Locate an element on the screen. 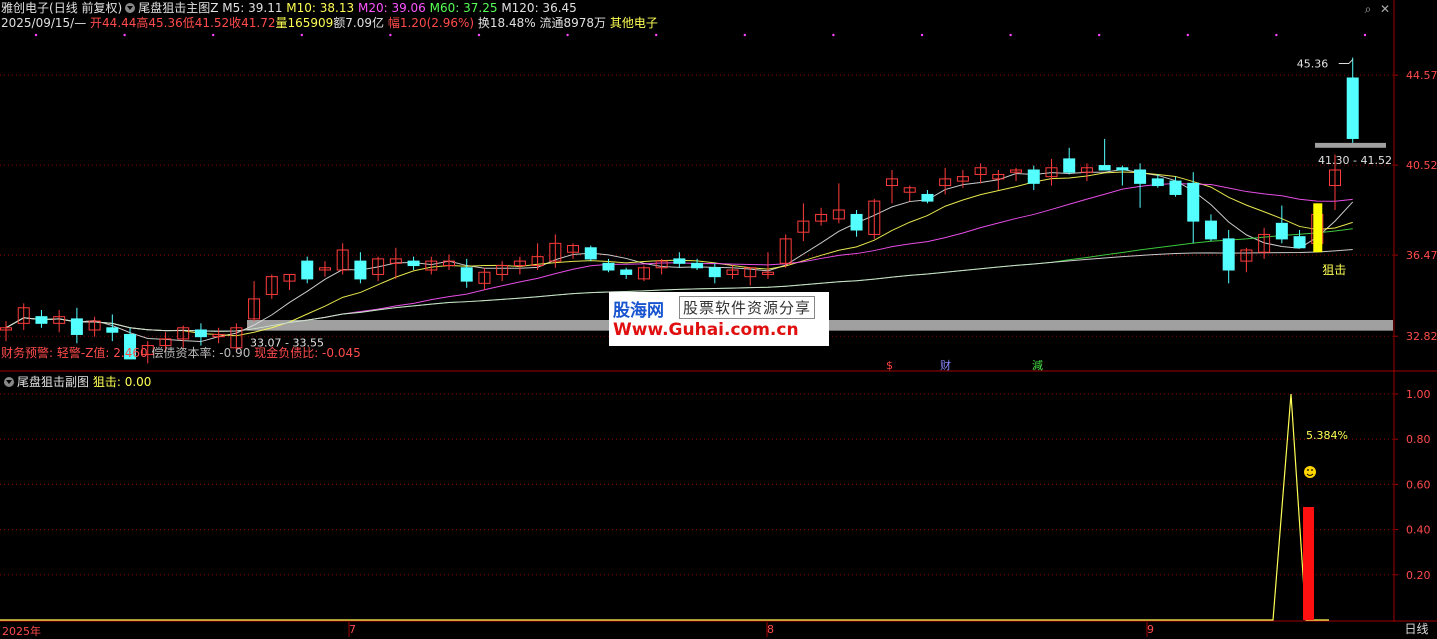 The width and height of the screenshot is (1437, 639). sub-header: 尾盘狙击副图 狙击: 0.00 is located at coordinates (76, 382).